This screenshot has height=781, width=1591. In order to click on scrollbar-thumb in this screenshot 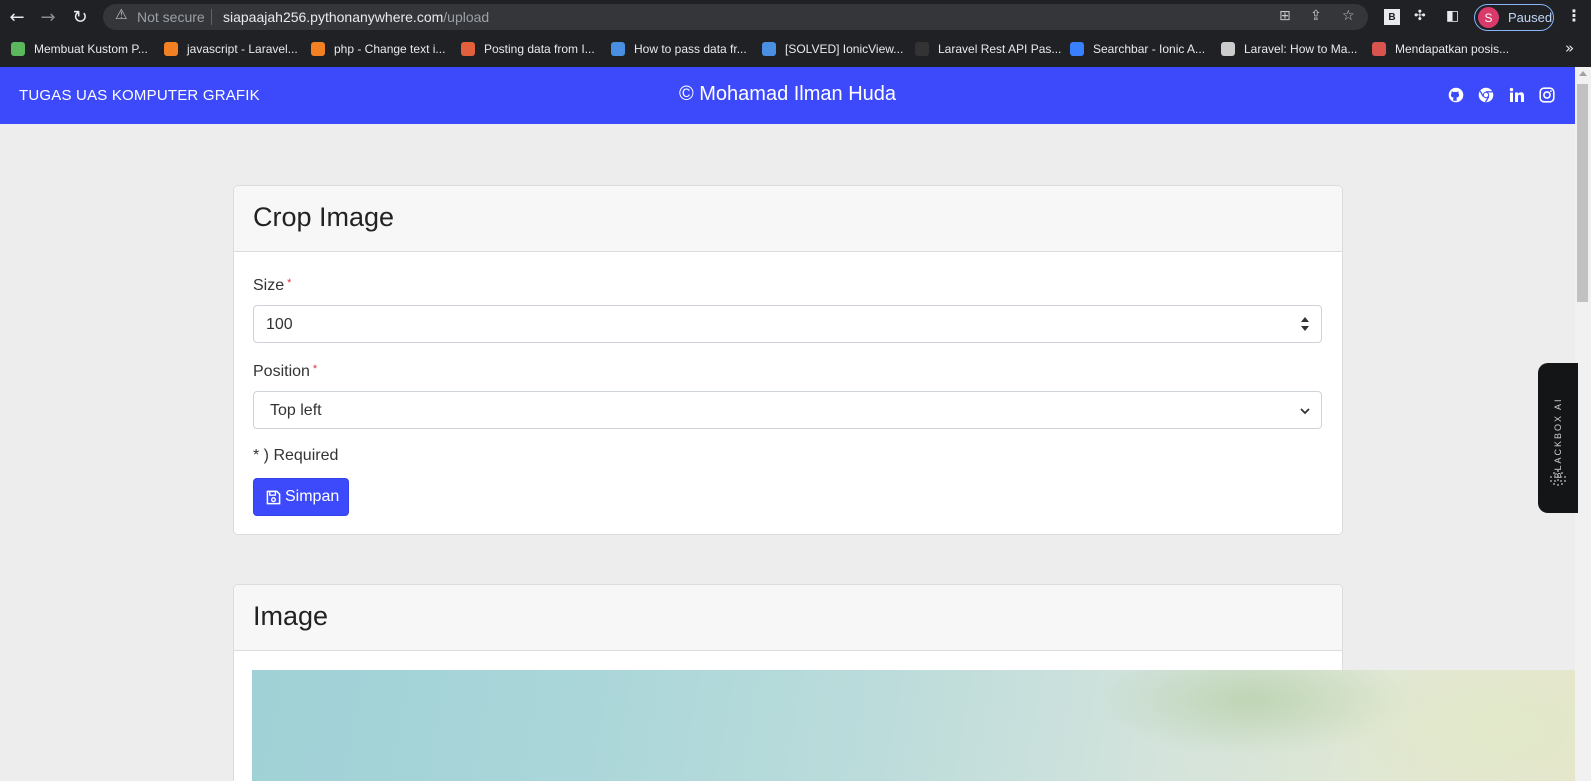, I will do `click(1582, 193)`.